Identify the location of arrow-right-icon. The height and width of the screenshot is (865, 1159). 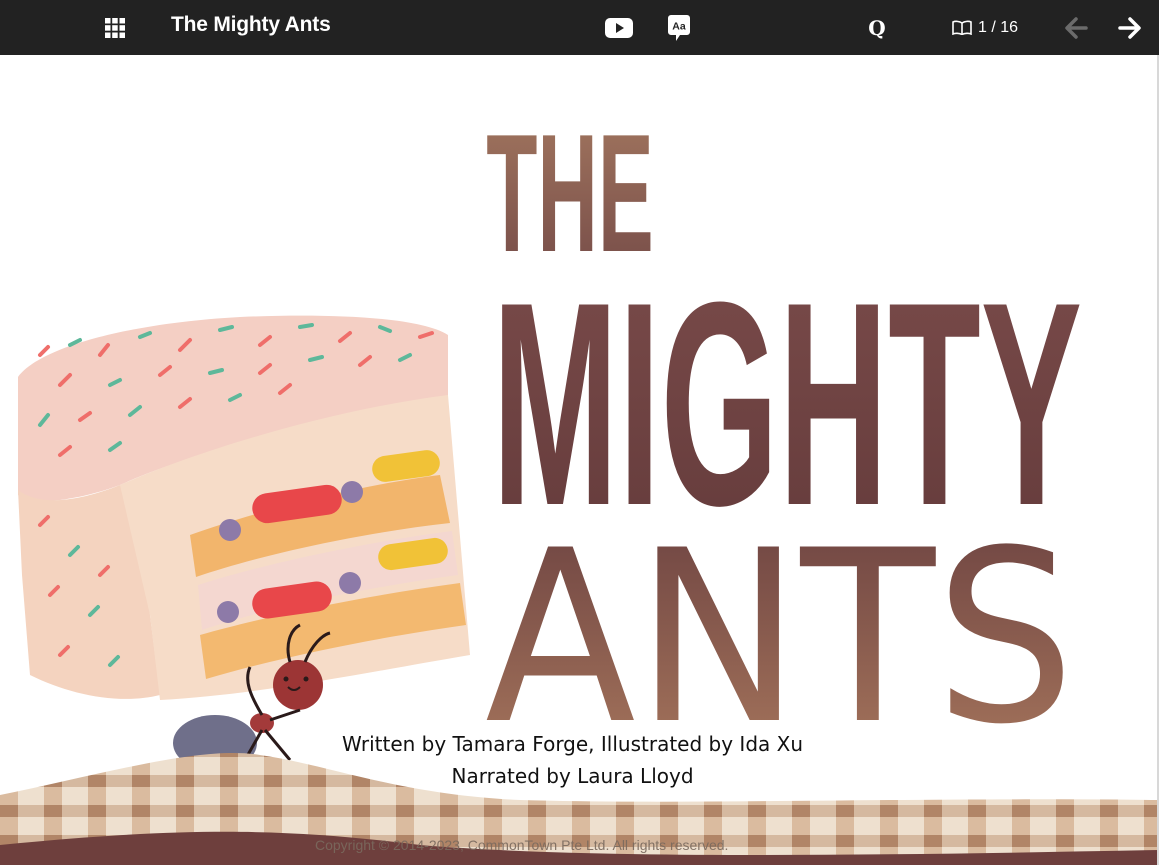
(1129, 27).